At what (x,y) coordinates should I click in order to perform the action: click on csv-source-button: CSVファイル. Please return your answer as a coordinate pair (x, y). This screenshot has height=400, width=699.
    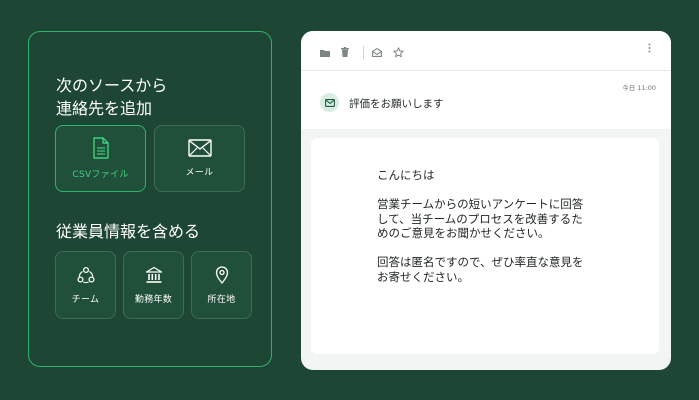
    Looking at the image, I should click on (100, 158).